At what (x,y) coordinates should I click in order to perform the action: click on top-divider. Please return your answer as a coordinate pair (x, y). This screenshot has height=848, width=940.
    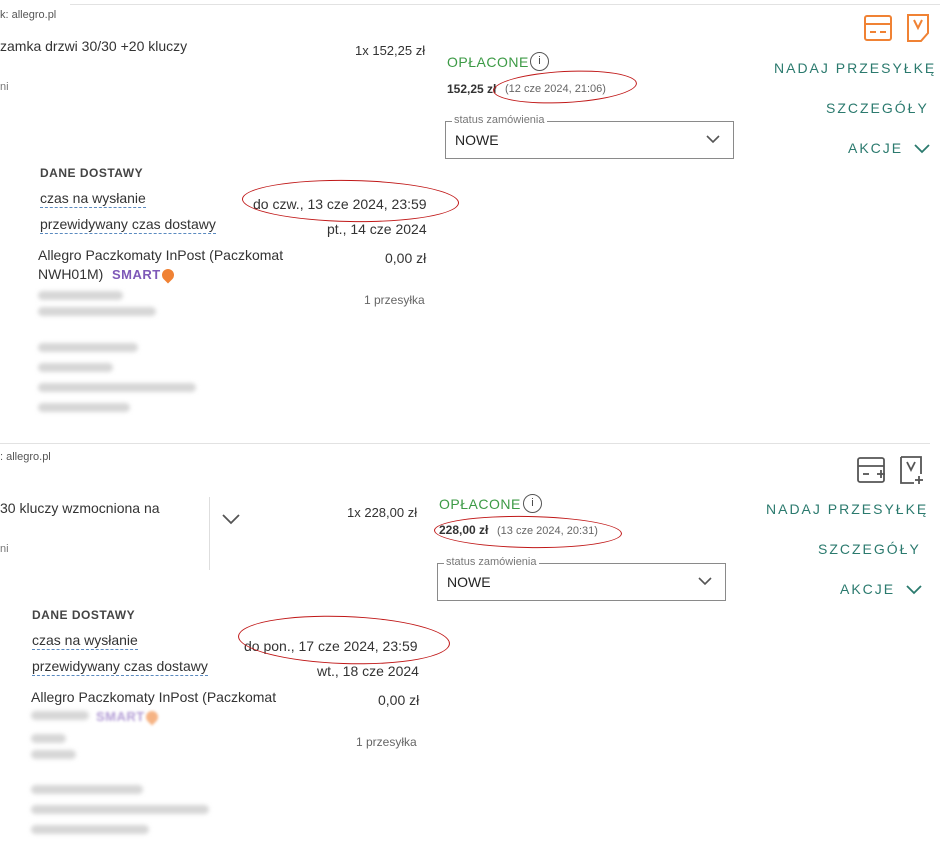
    Looking at the image, I should click on (505, 4).